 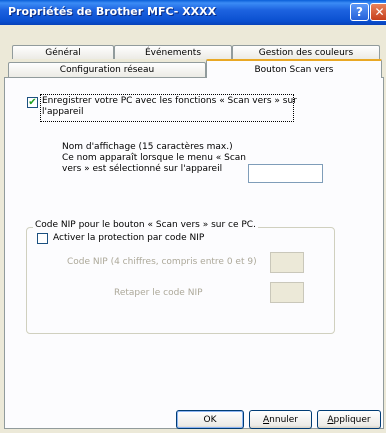 I want to click on tab-network-configuration: Configuration réseau, so click(x=107, y=69).